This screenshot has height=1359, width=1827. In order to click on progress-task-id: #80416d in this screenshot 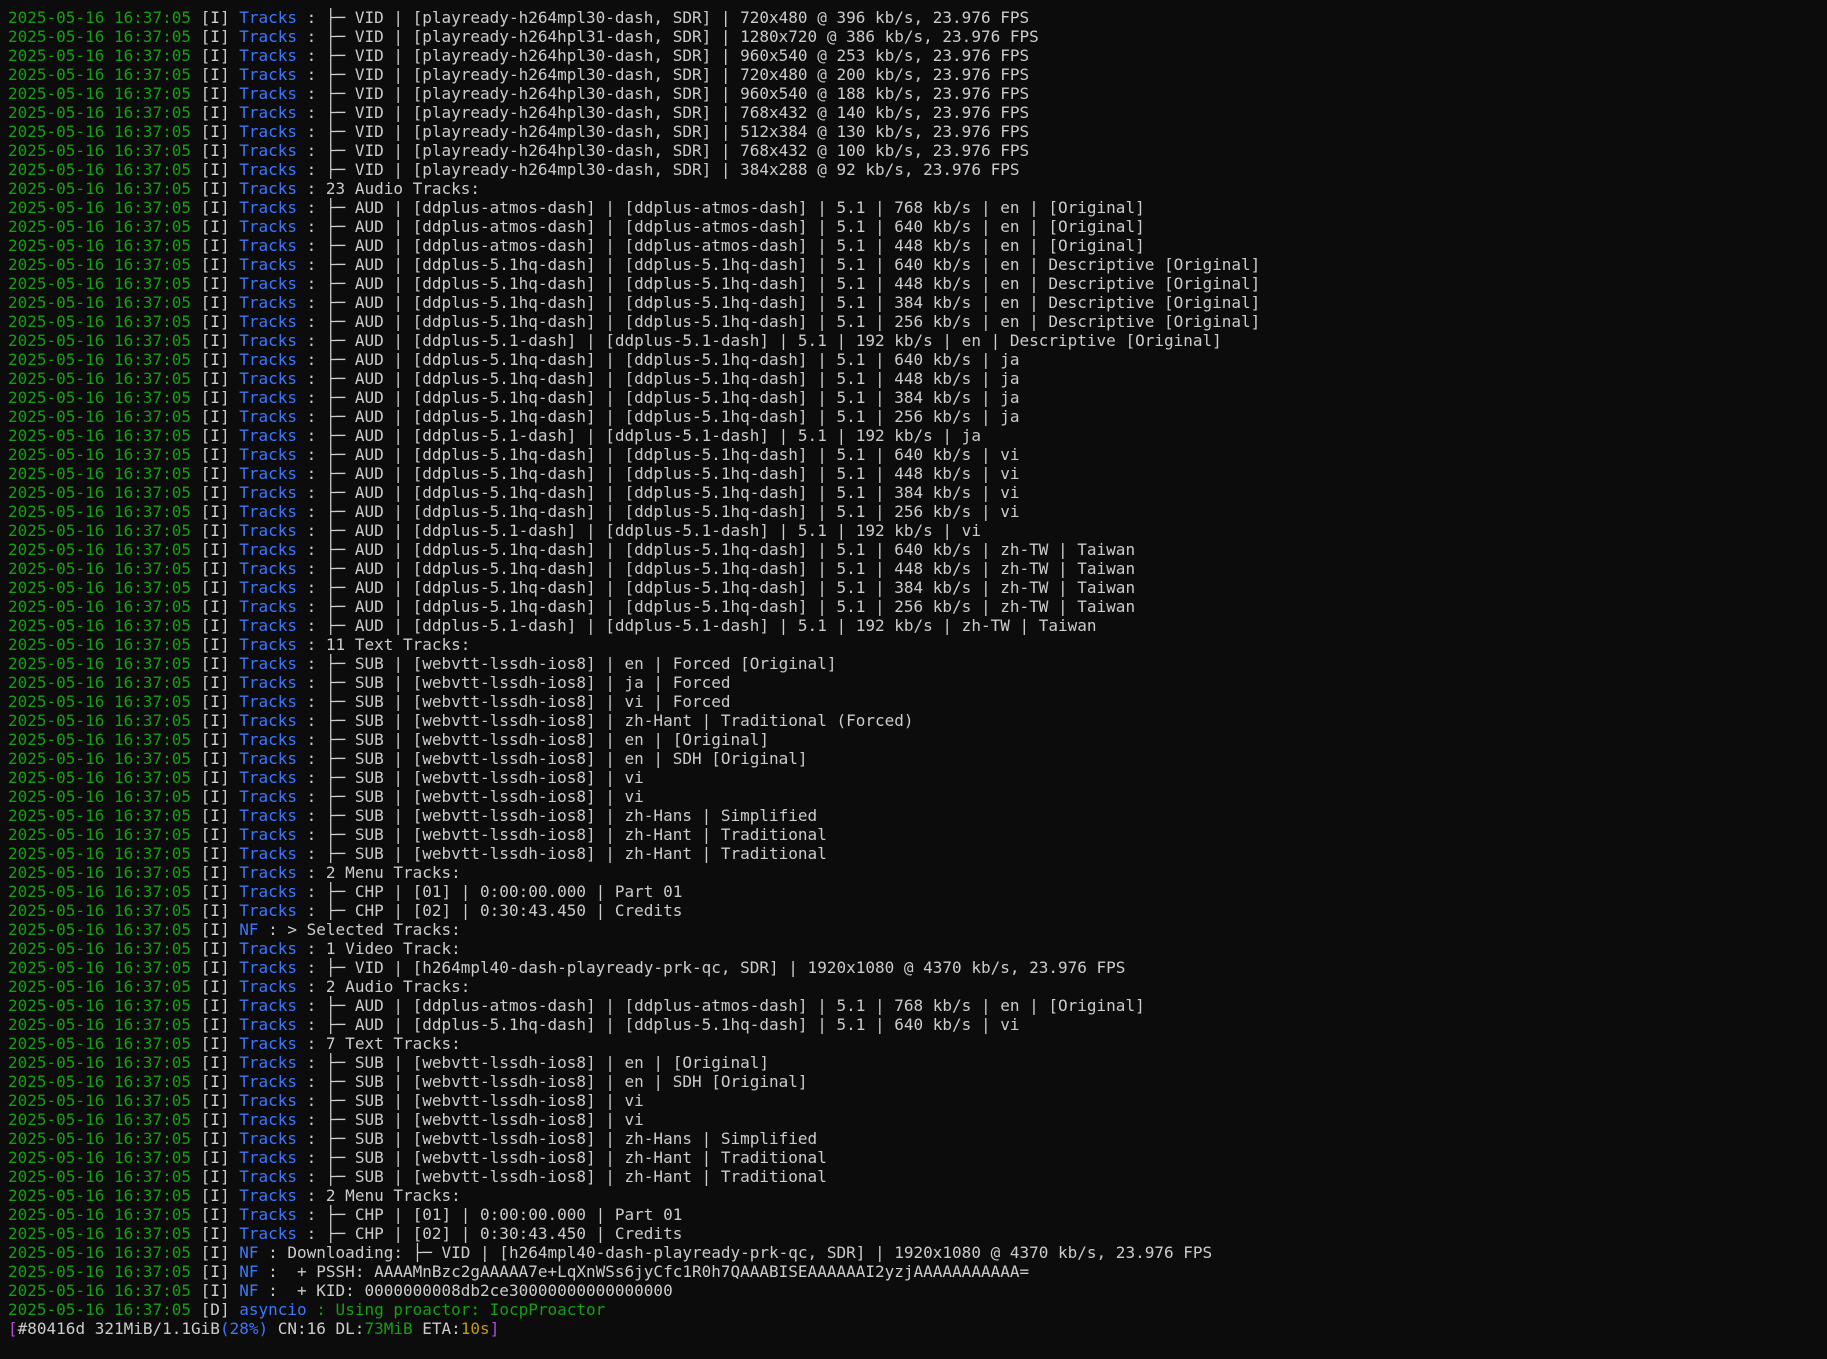, I will do `click(51, 1328)`.